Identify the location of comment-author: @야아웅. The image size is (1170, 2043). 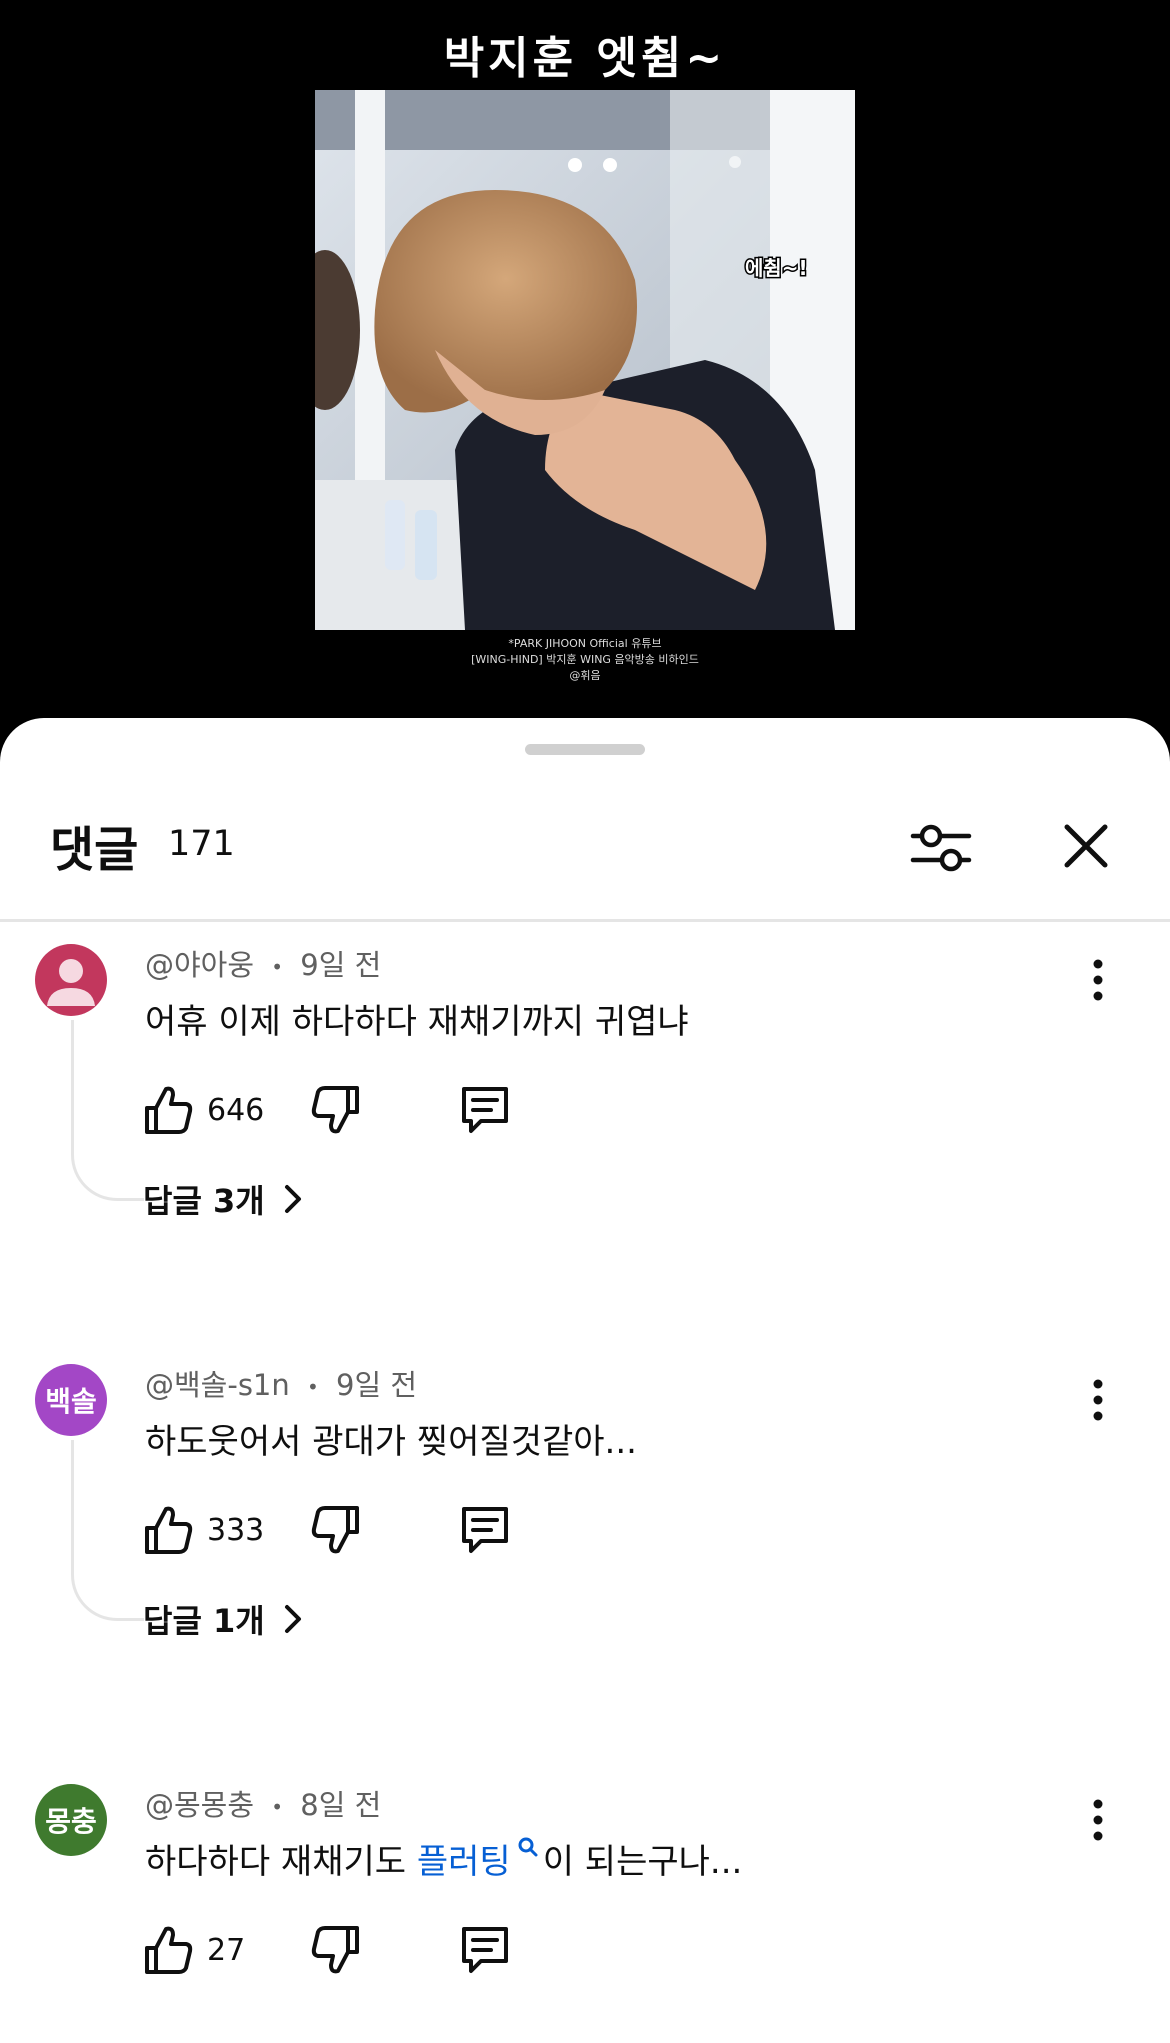
(199, 965).